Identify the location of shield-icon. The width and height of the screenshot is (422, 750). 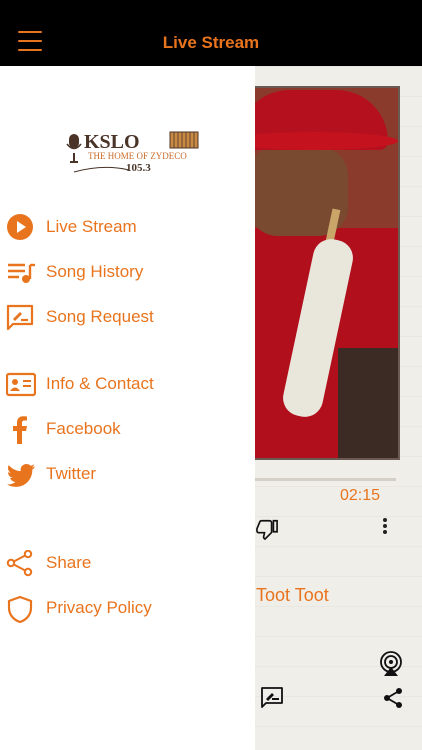
(20, 609).